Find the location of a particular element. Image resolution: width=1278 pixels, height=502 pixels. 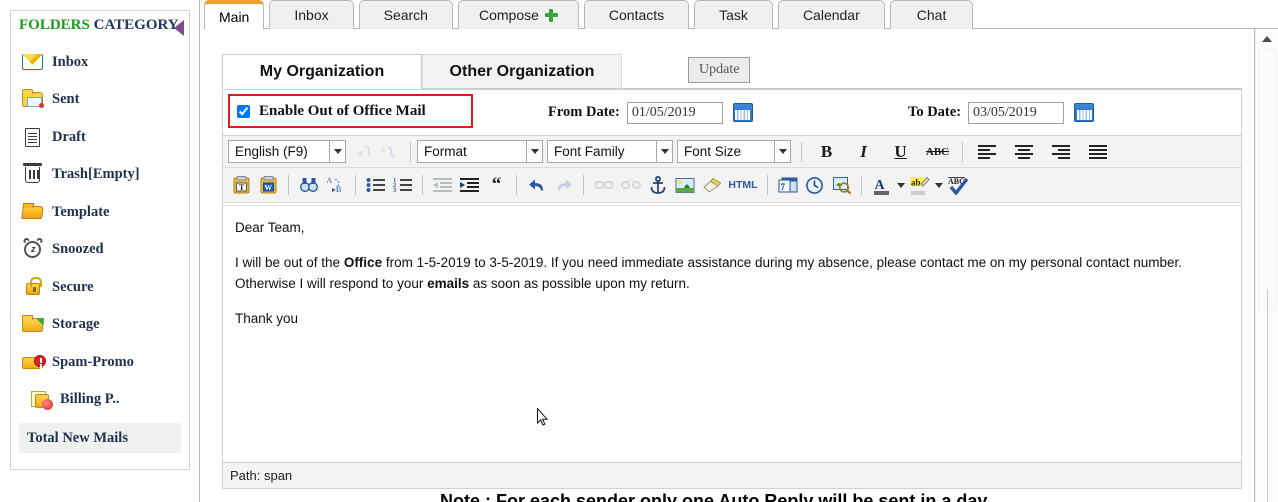

undo-button is located at coordinates (536, 185).